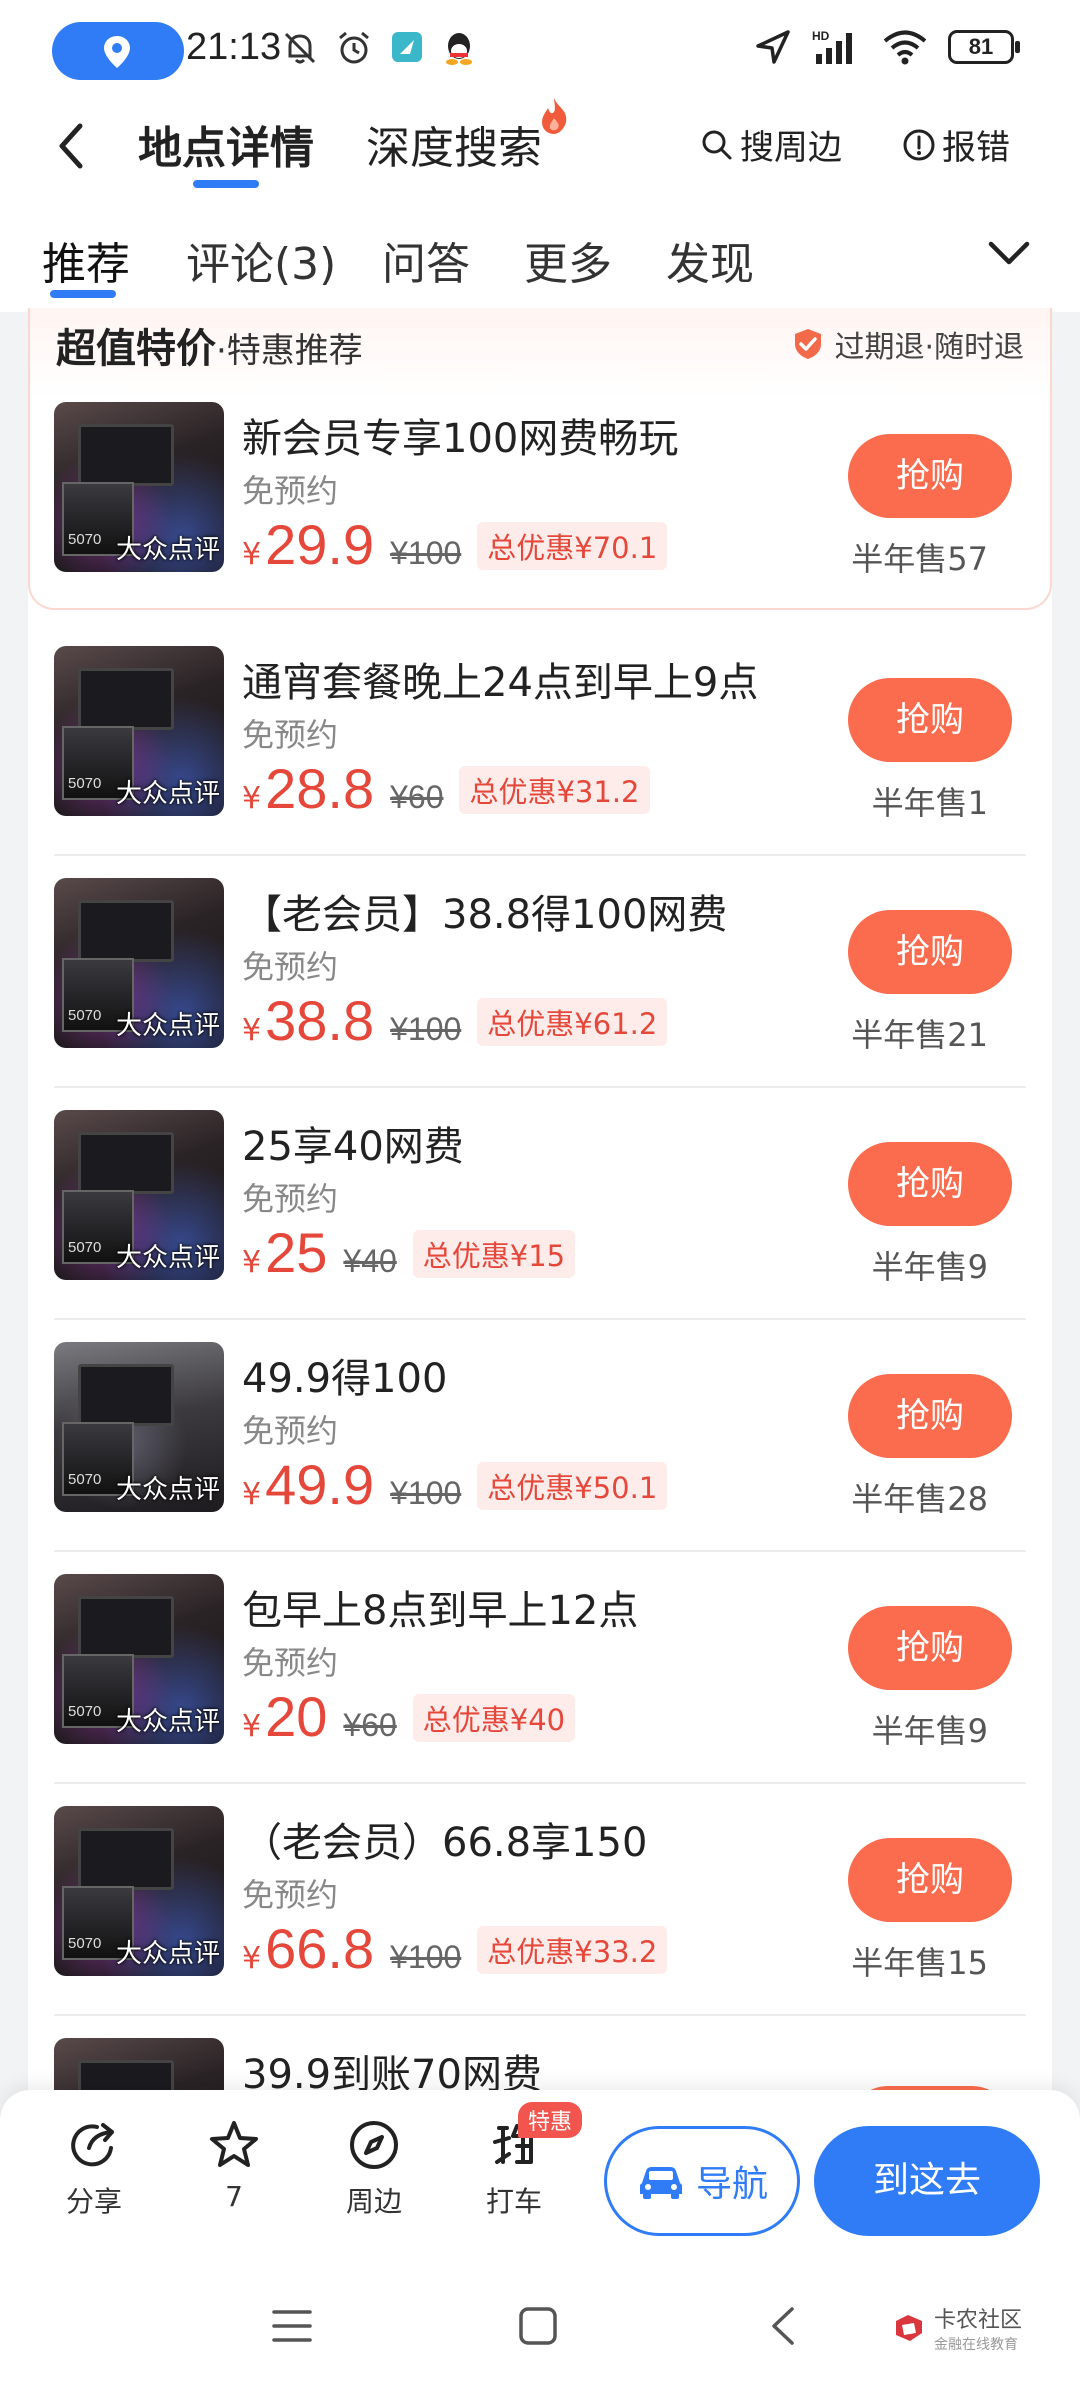 This screenshot has width=1080, height=2400. I want to click on home-icon, so click(538, 2326).